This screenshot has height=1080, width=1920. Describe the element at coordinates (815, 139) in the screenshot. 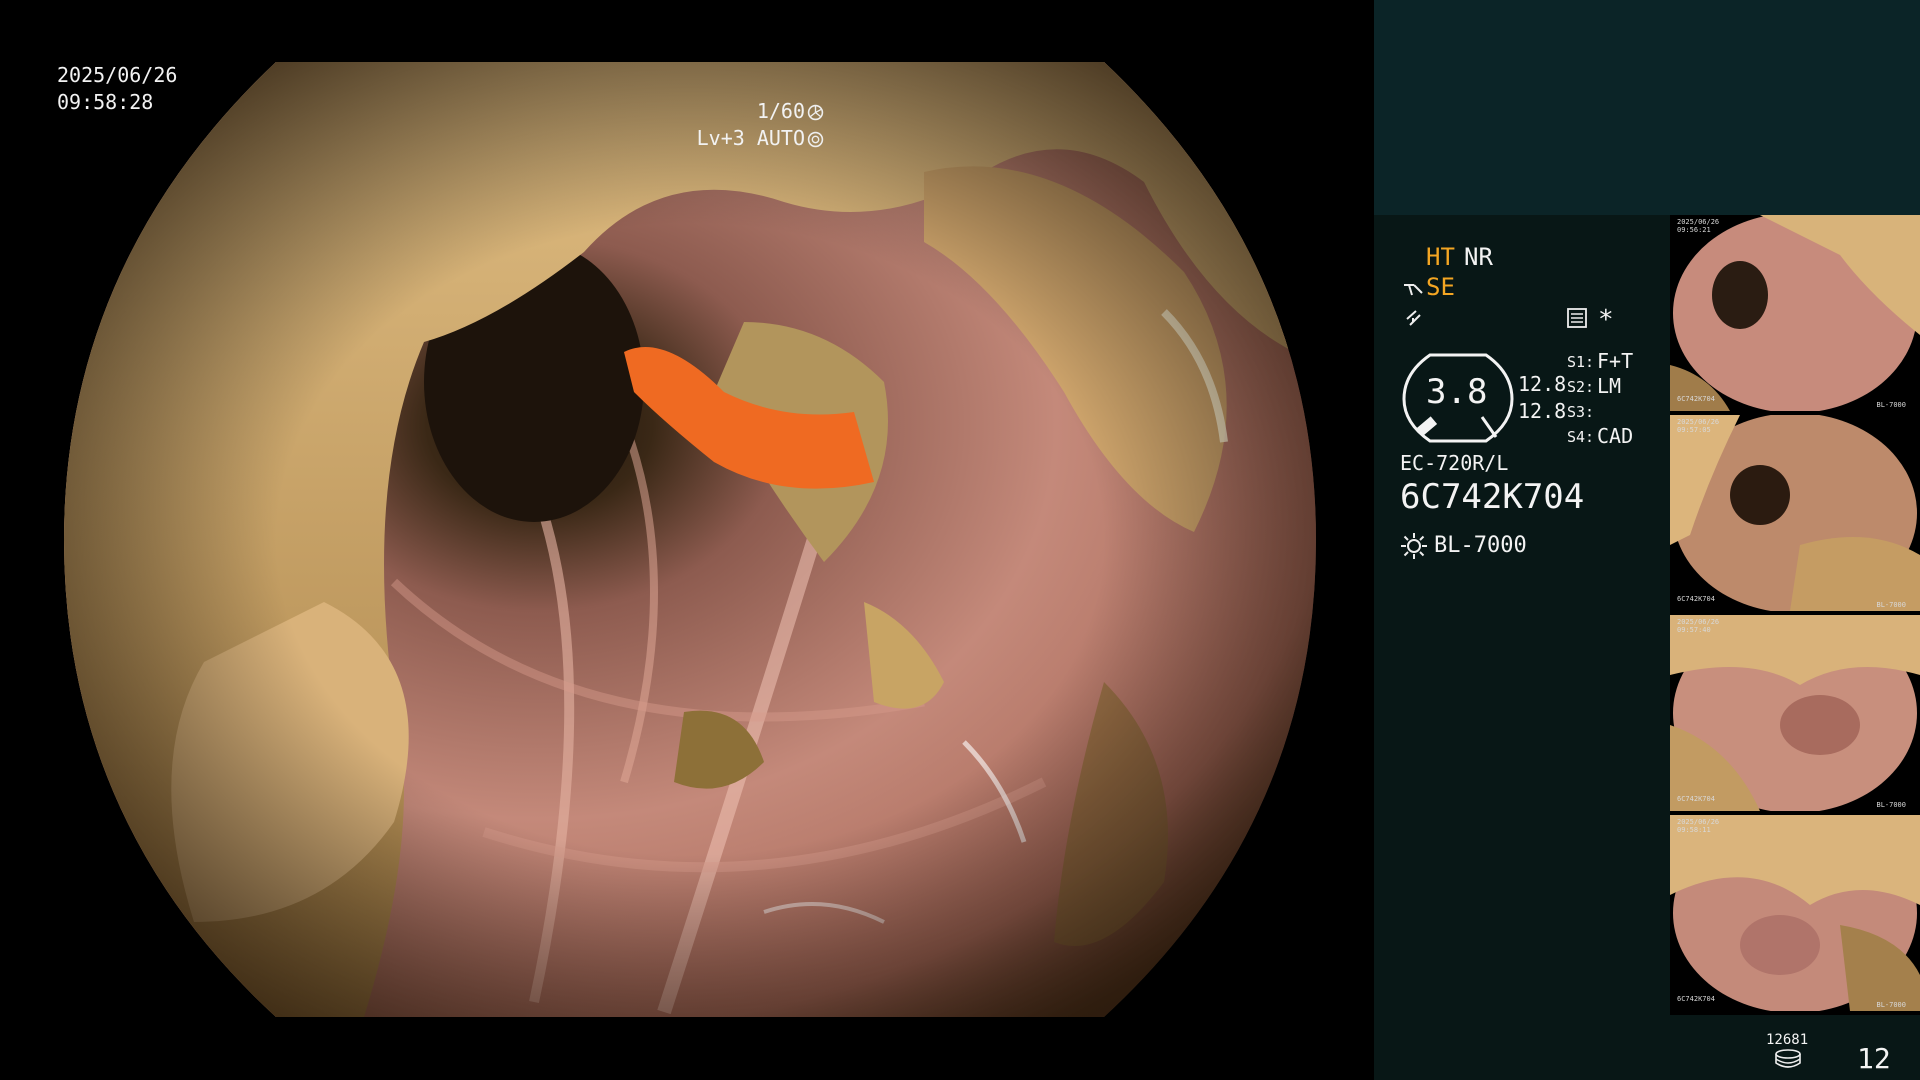

I see `target-icon` at that location.